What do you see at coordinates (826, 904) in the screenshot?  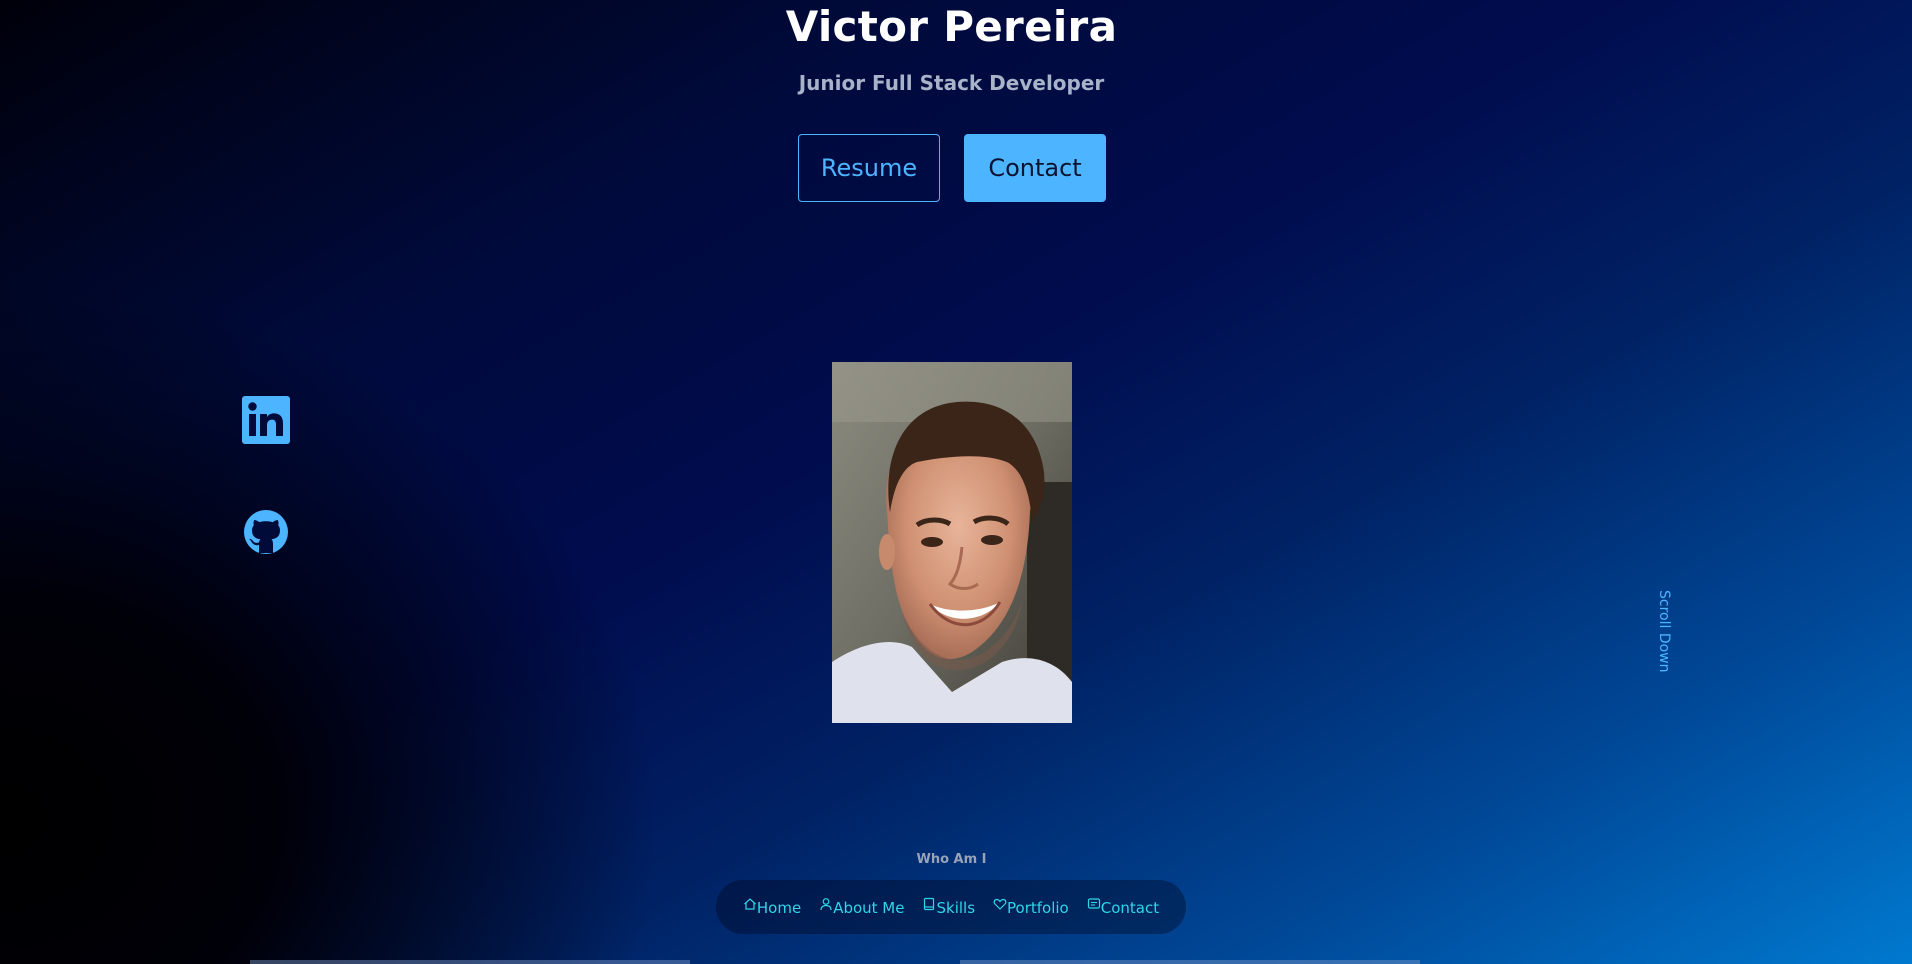 I see `user-icon` at bounding box center [826, 904].